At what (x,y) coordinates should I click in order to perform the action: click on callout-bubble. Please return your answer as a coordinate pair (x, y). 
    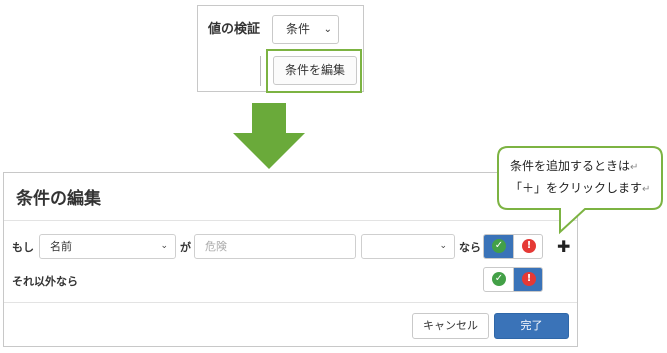
    Looking at the image, I should click on (580, 190).